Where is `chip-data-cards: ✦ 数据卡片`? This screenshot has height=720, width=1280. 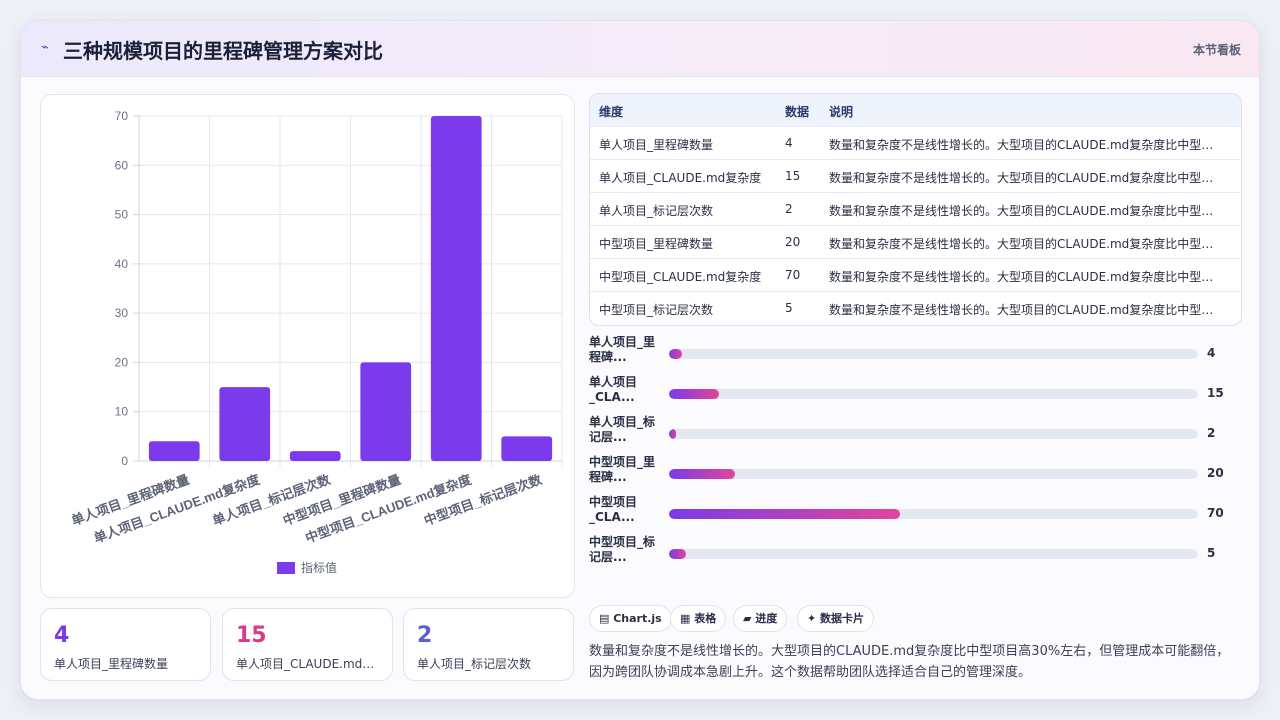 chip-data-cards: ✦ 数据卡片 is located at coordinates (836, 618).